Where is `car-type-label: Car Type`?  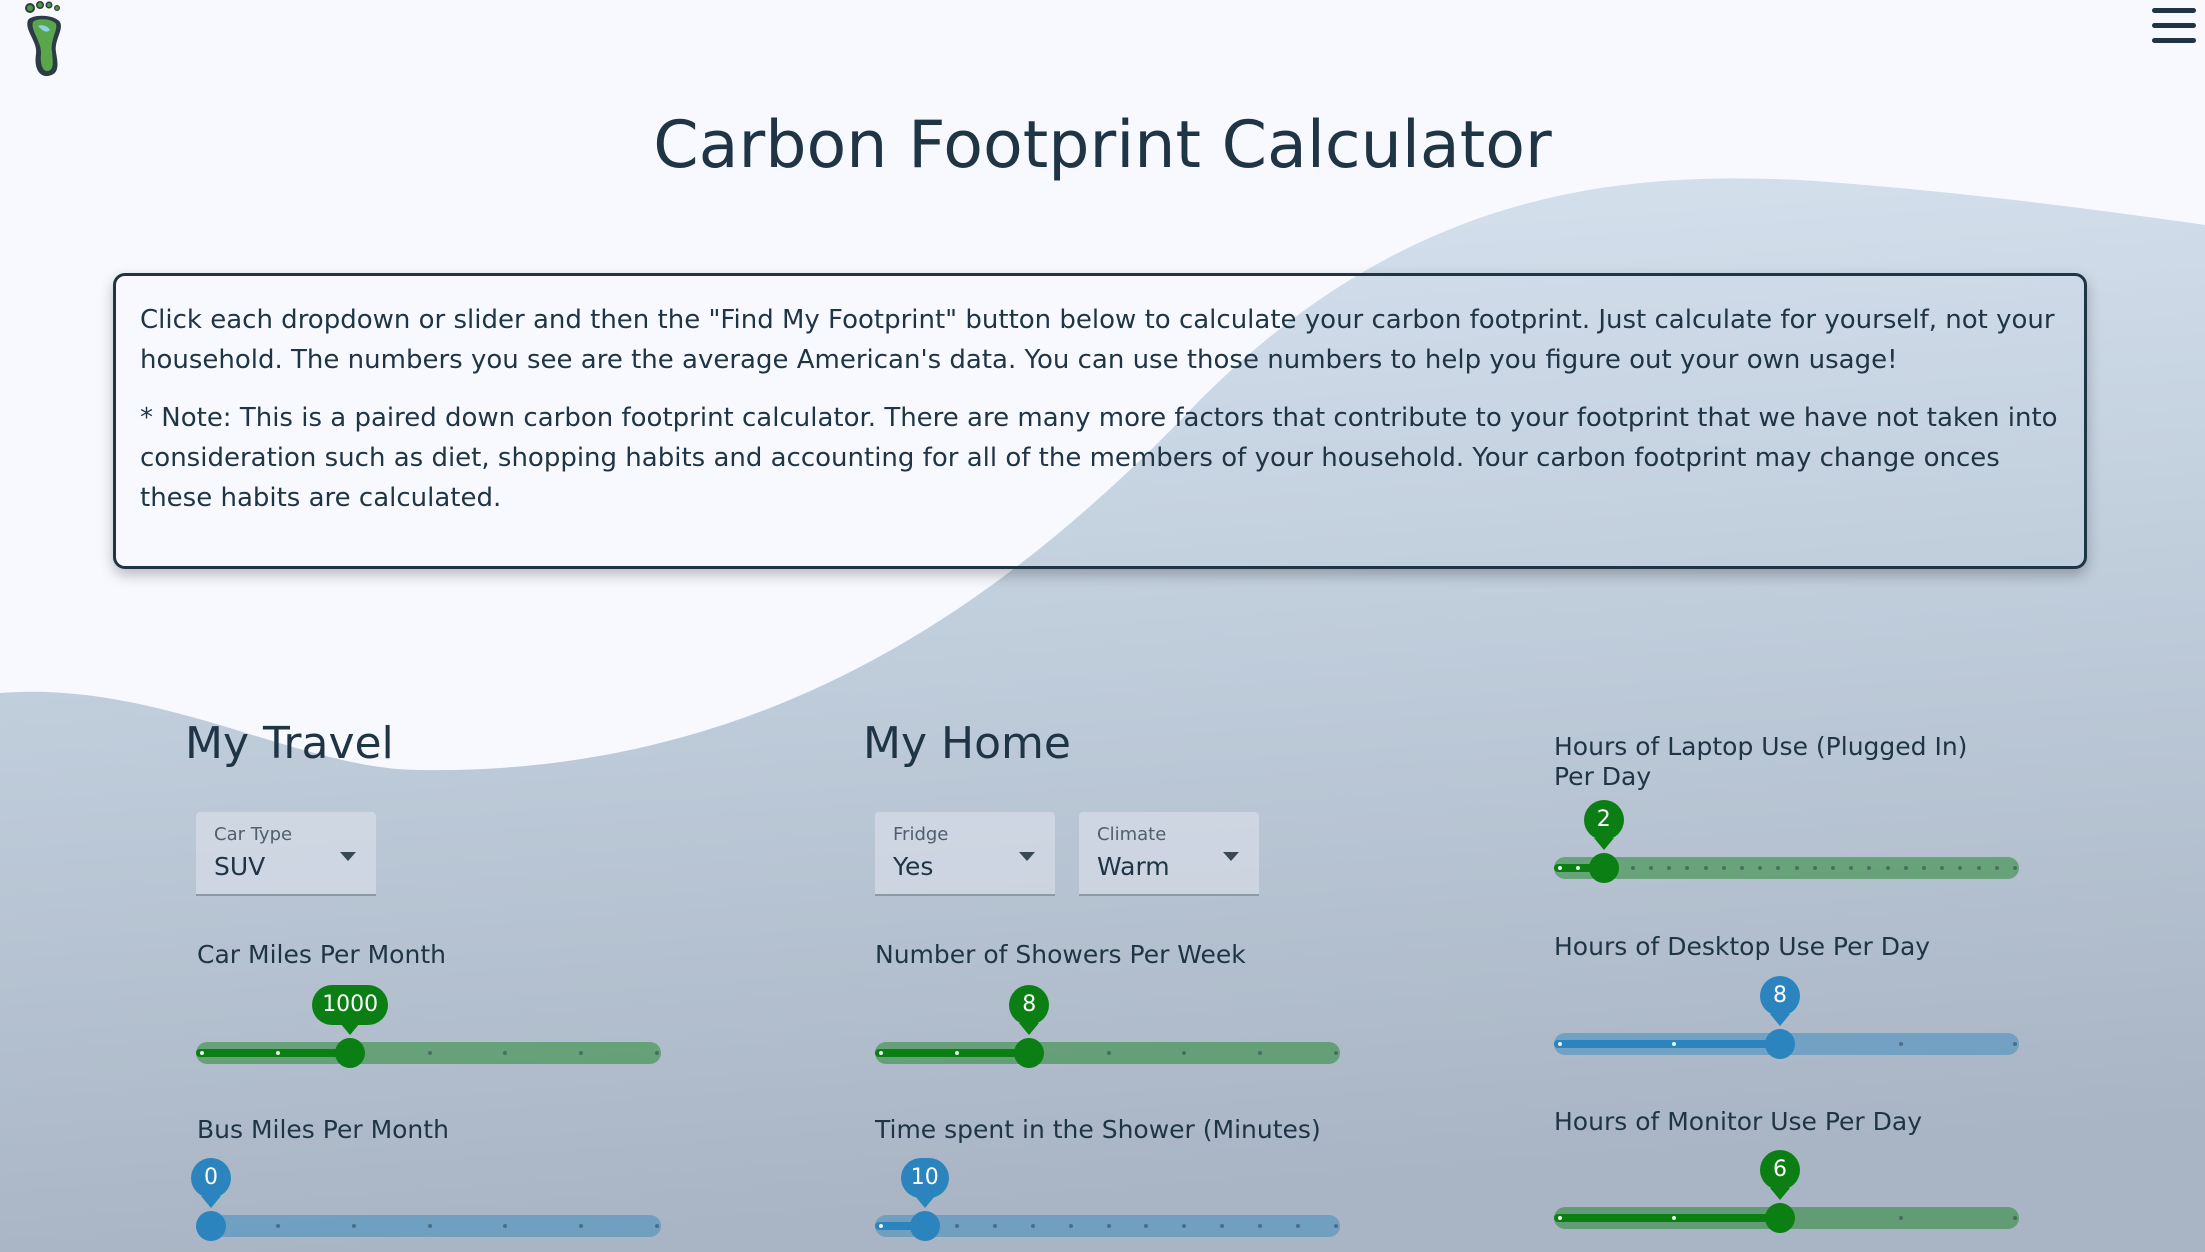
car-type-label: Car Type is located at coordinates (253, 834).